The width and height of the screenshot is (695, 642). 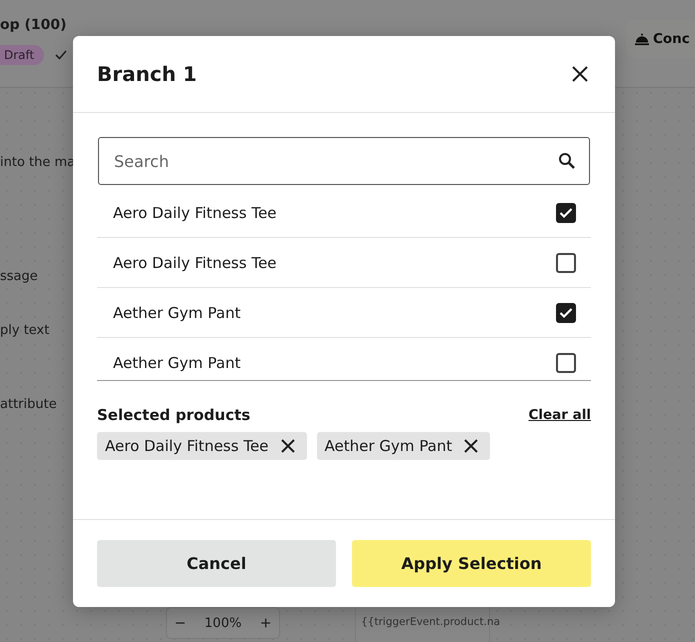 What do you see at coordinates (559, 415) in the screenshot?
I see `clear-all-link: Clear all` at bounding box center [559, 415].